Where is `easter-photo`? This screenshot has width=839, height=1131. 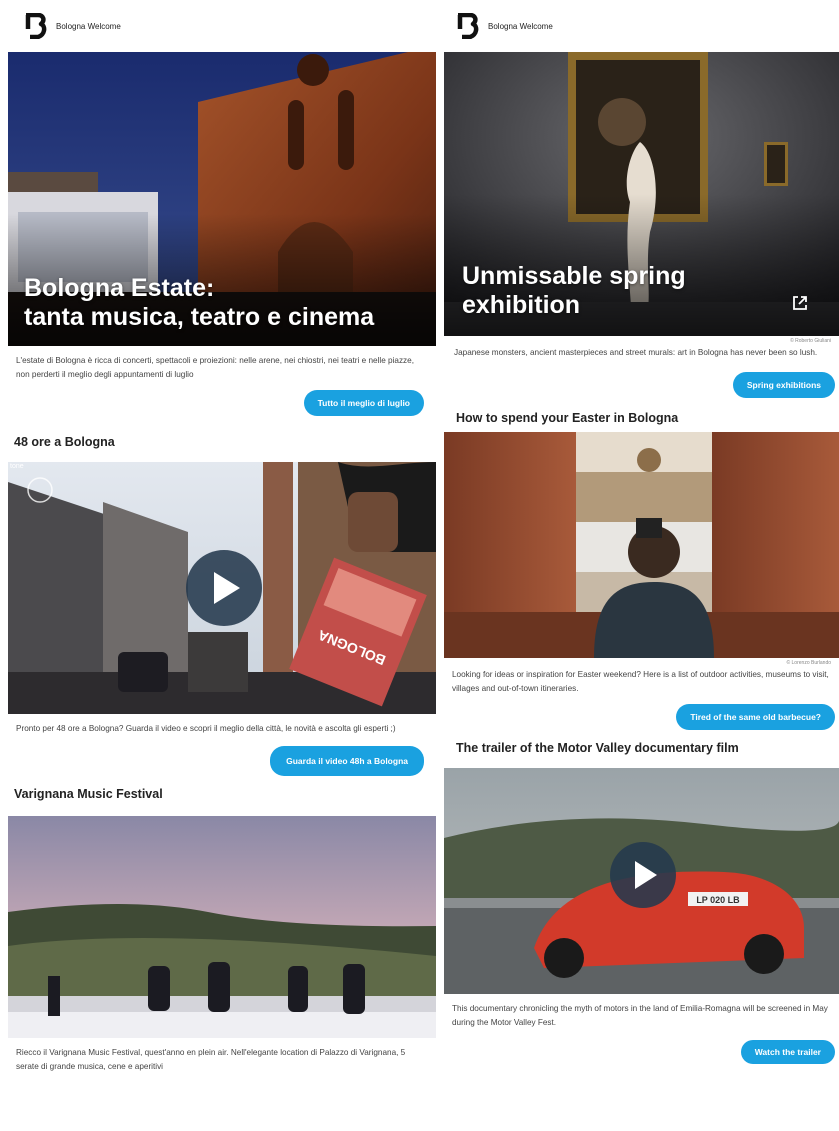
easter-photo is located at coordinates (641, 545).